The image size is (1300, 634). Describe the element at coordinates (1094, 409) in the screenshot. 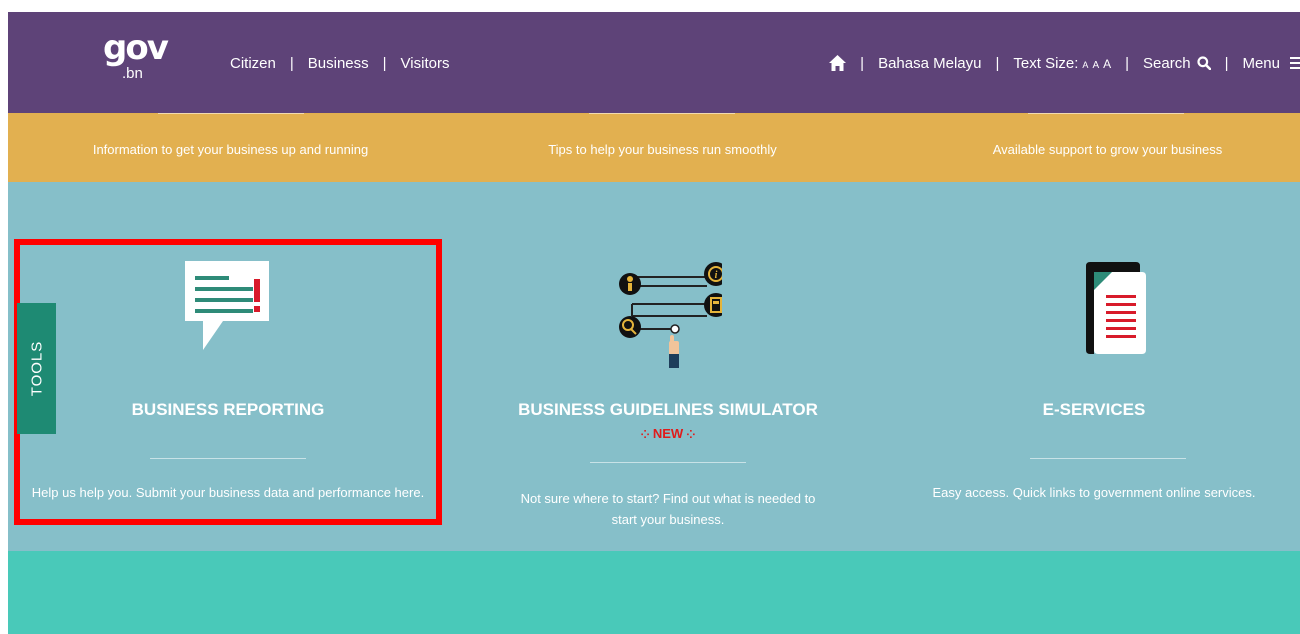

I see `card-title: E-SERVICES` at that location.